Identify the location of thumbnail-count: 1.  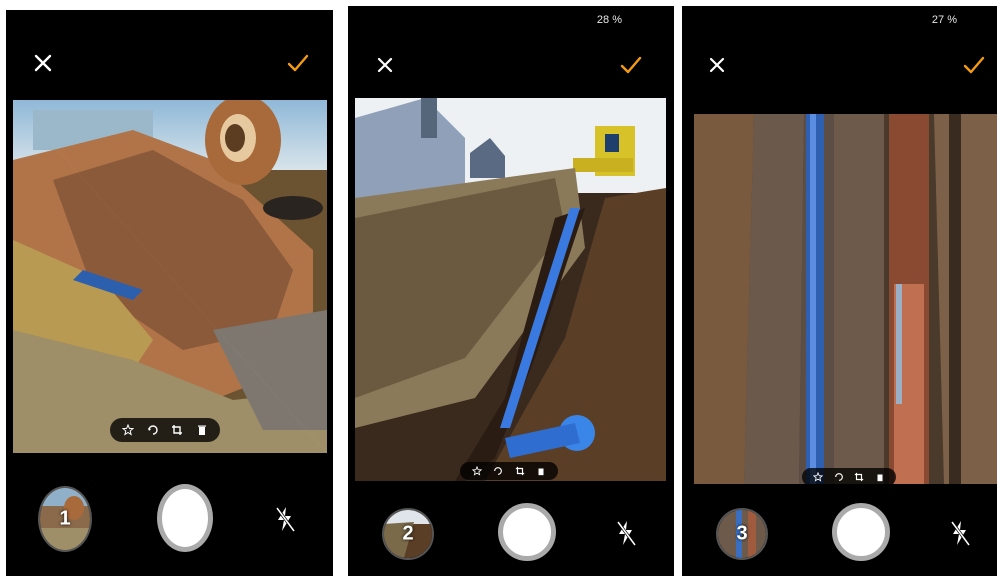
(65, 518).